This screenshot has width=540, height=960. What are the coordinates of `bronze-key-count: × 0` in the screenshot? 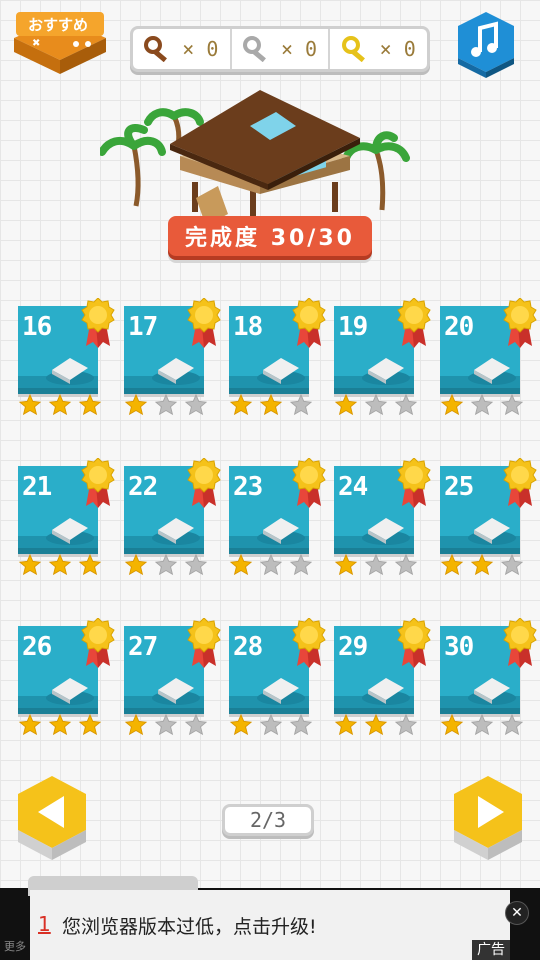 It's located at (200, 49).